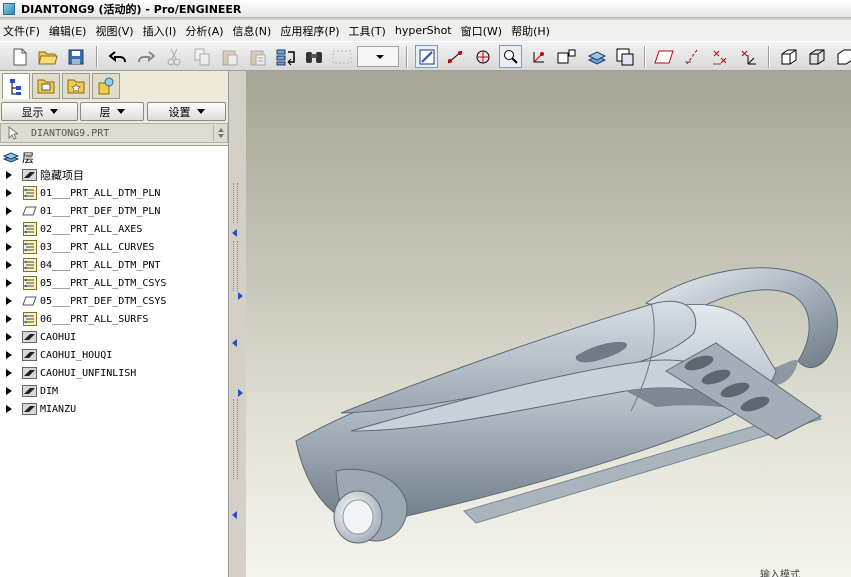 The image size is (851, 577). I want to click on datum-csys-button, so click(747, 56).